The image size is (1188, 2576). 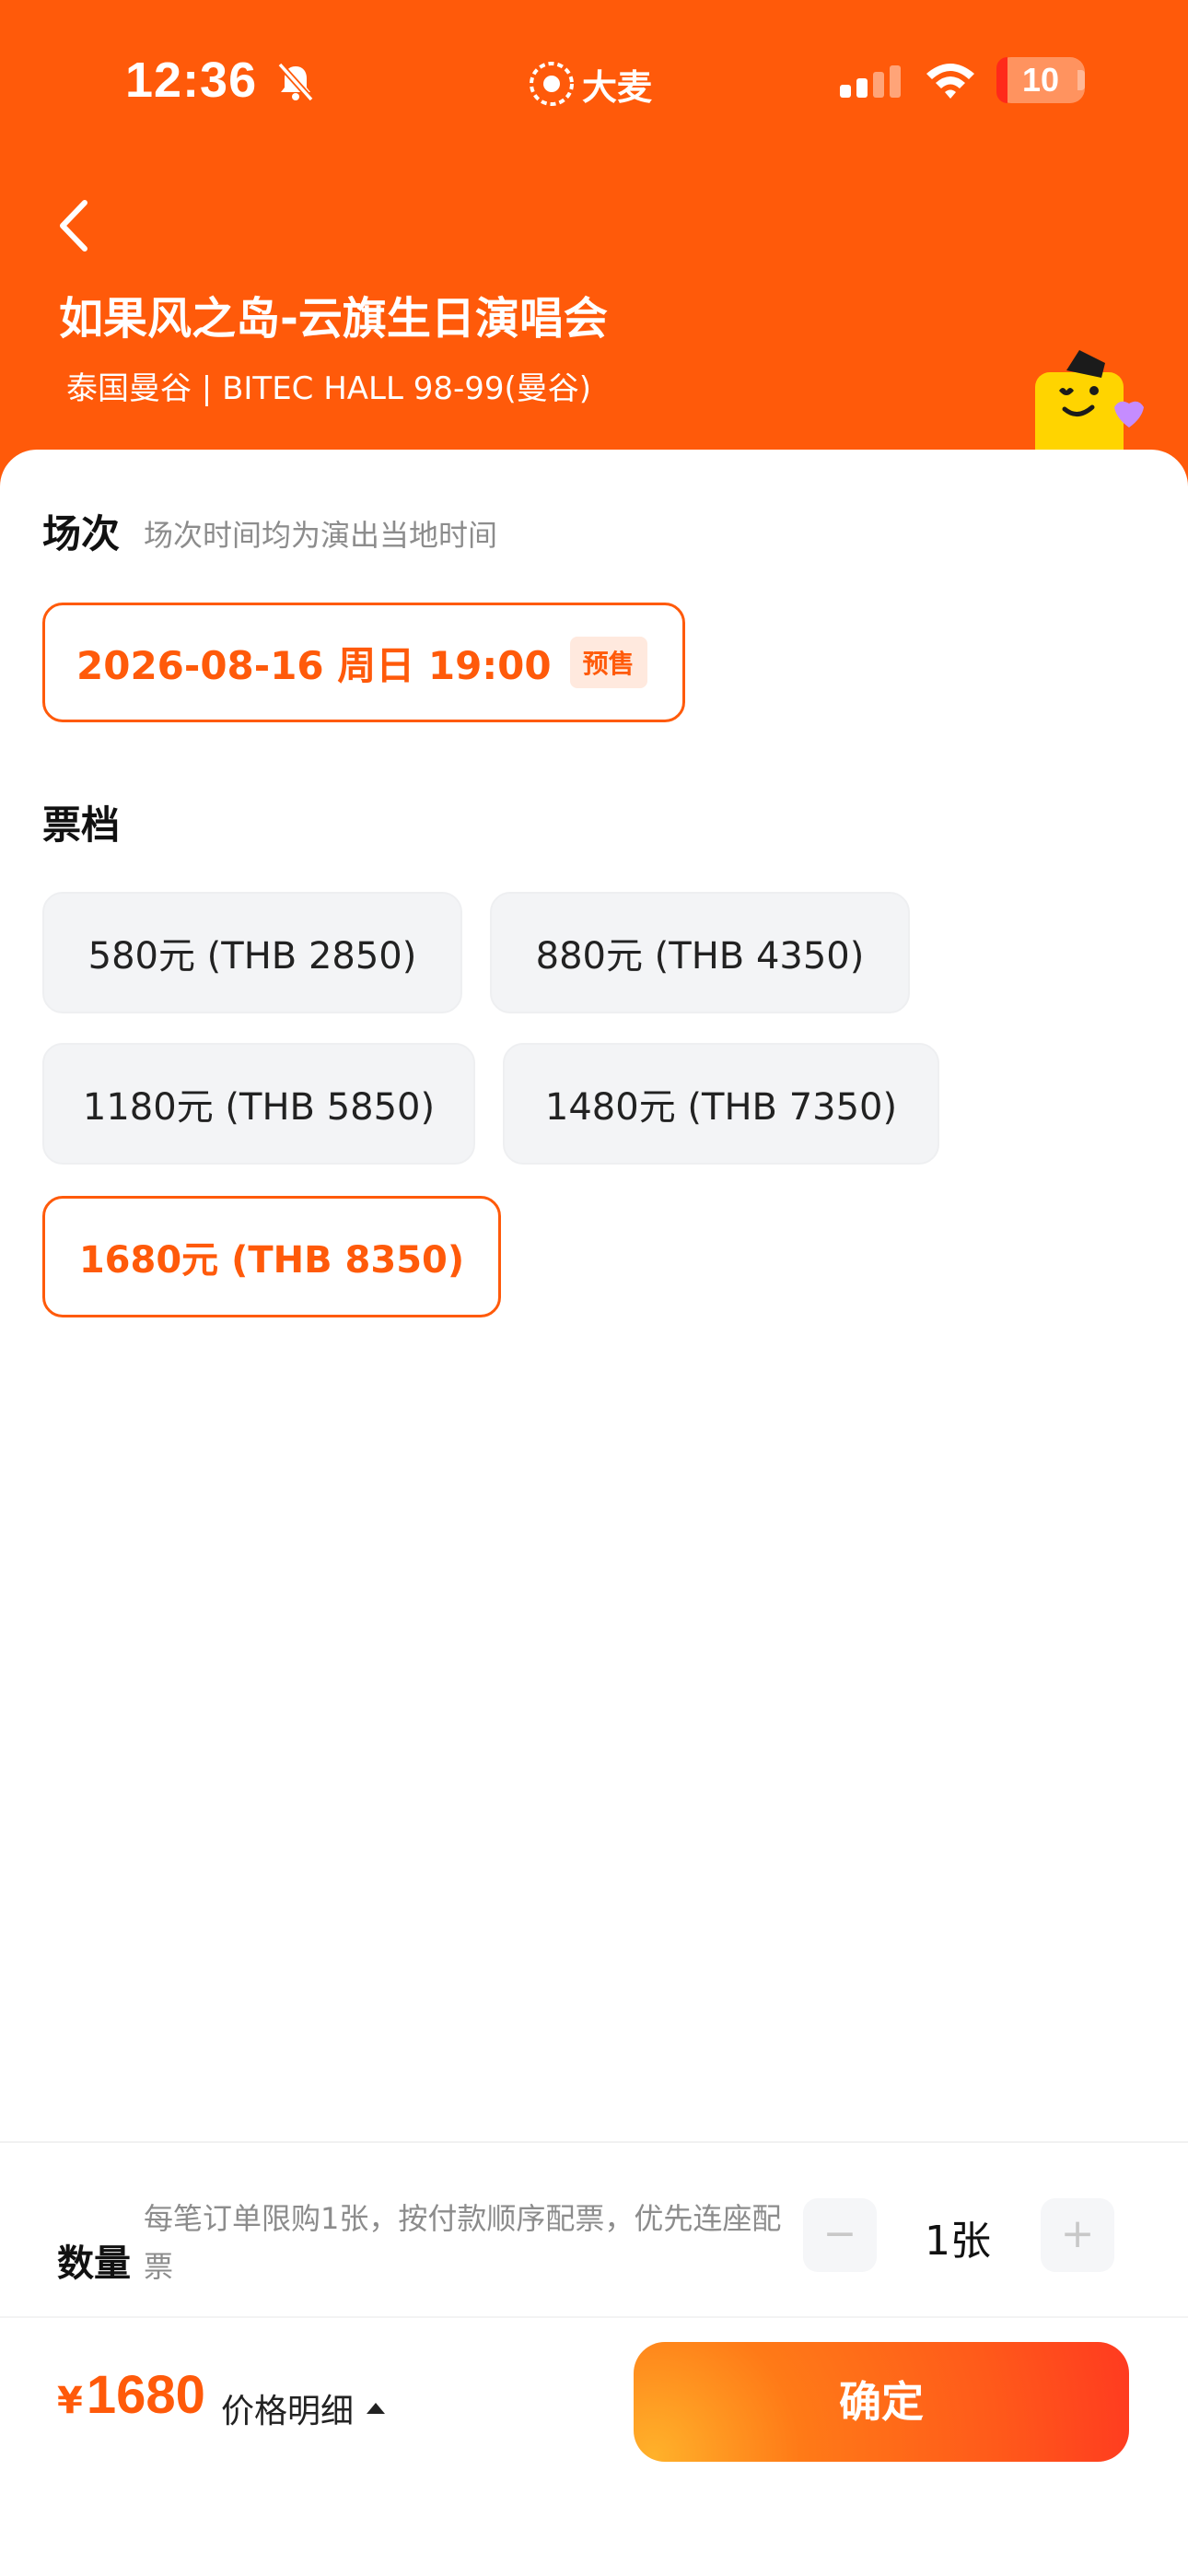 I want to click on battery-indicator: 10, so click(x=1040, y=80).